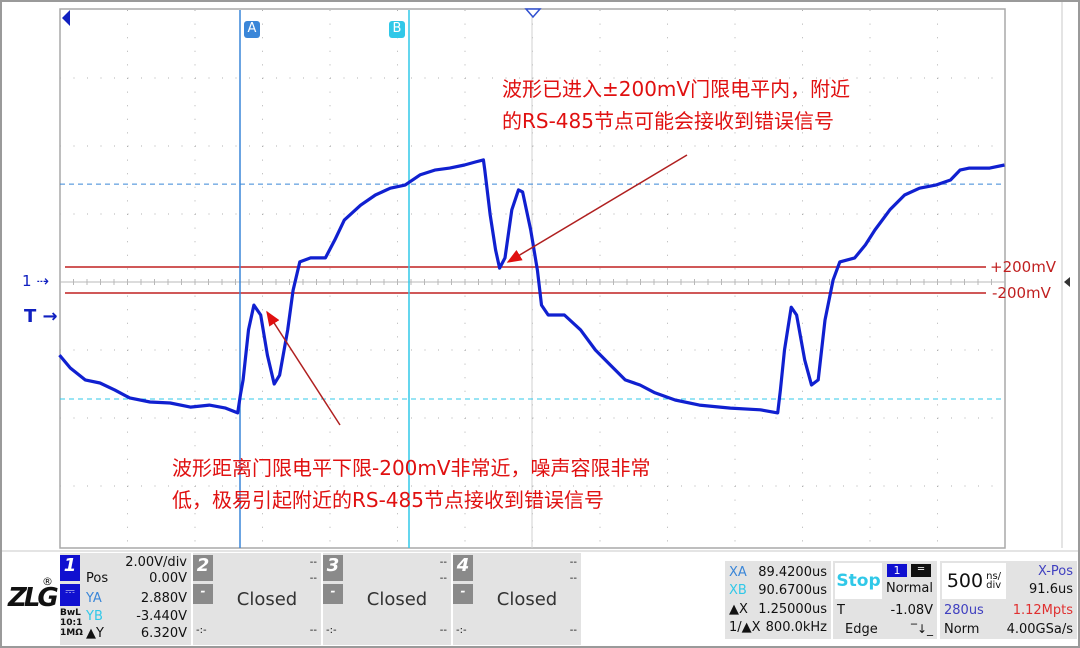 The width and height of the screenshot is (1080, 648). I want to click on ch4-status: Closed, so click(527, 599).